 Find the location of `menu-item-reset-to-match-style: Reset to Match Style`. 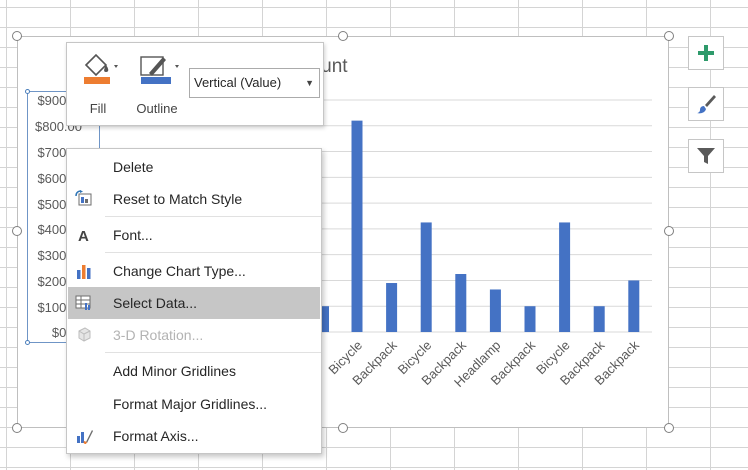

menu-item-reset-to-match-style: Reset to Match Style is located at coordinates (194, 199).